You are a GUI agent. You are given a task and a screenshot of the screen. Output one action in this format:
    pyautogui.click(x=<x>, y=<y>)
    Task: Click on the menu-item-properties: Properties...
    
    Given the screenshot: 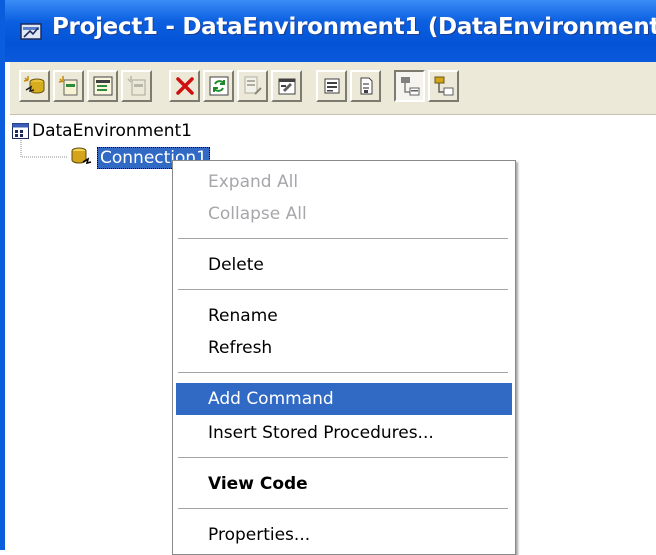 What is the action you would take?
    pyautogui.click(x=344, y=535)
    